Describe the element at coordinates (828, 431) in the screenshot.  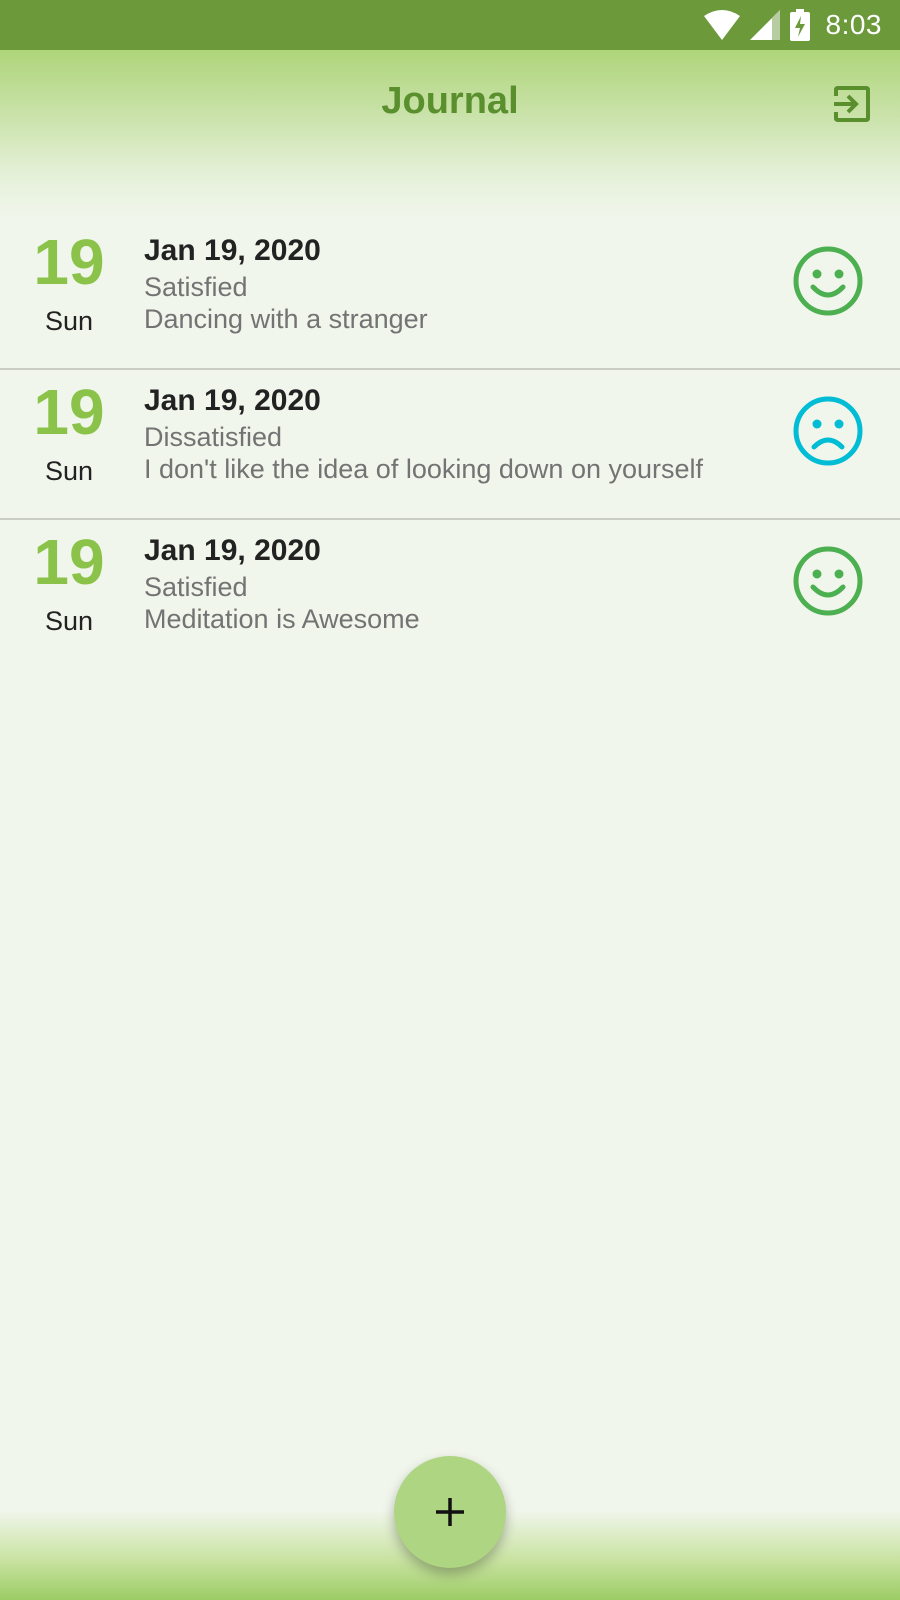
I see `frown-icon` at that location.